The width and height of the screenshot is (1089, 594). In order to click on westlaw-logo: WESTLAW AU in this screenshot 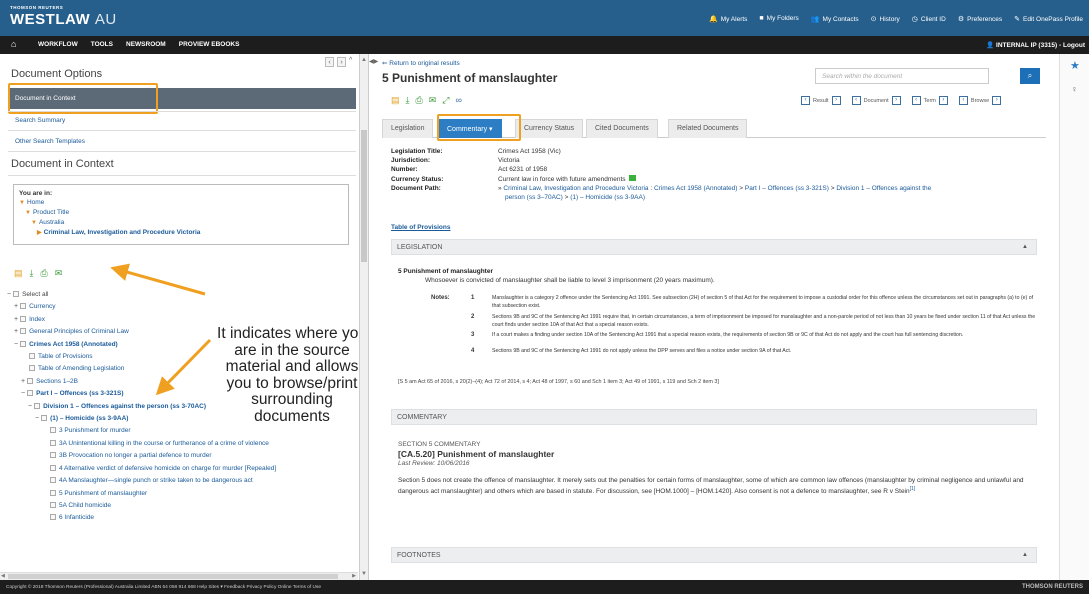, I will do `click(63, 19)`.